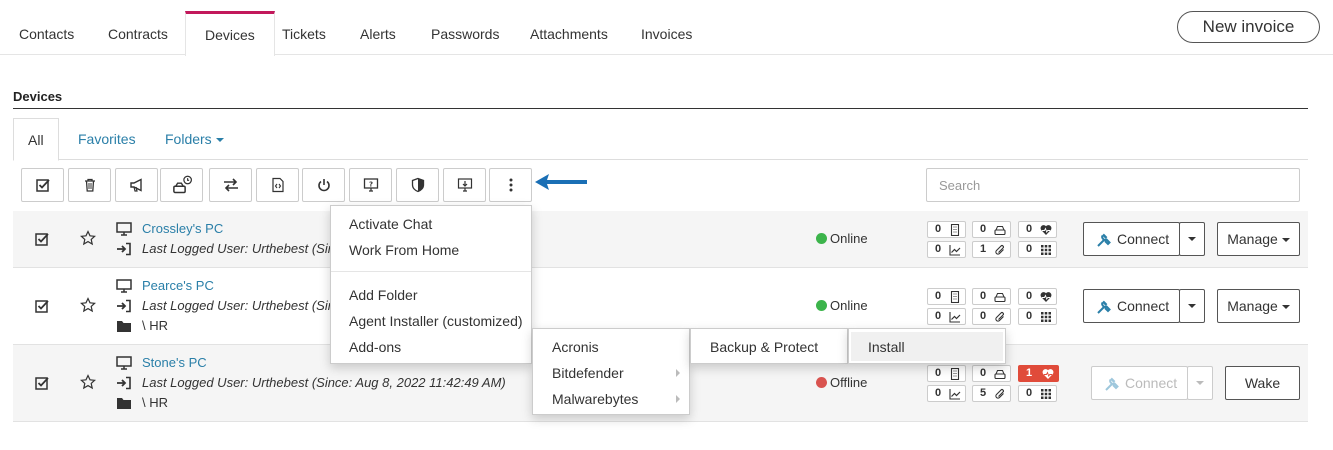  I want to click on search-input, so click(1113, 185).